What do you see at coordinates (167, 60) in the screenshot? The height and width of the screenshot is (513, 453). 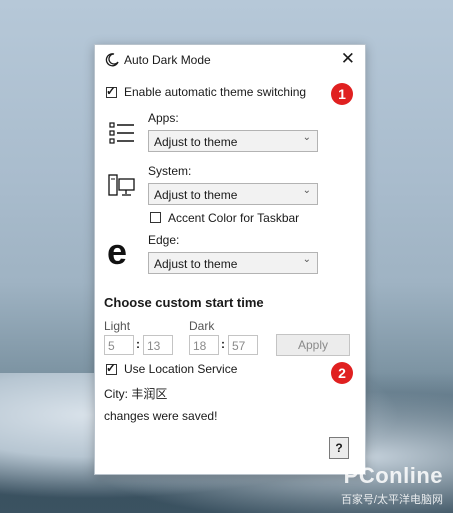 I see `window-title: Auto Dark Mode` at bounding box center [167, 60].